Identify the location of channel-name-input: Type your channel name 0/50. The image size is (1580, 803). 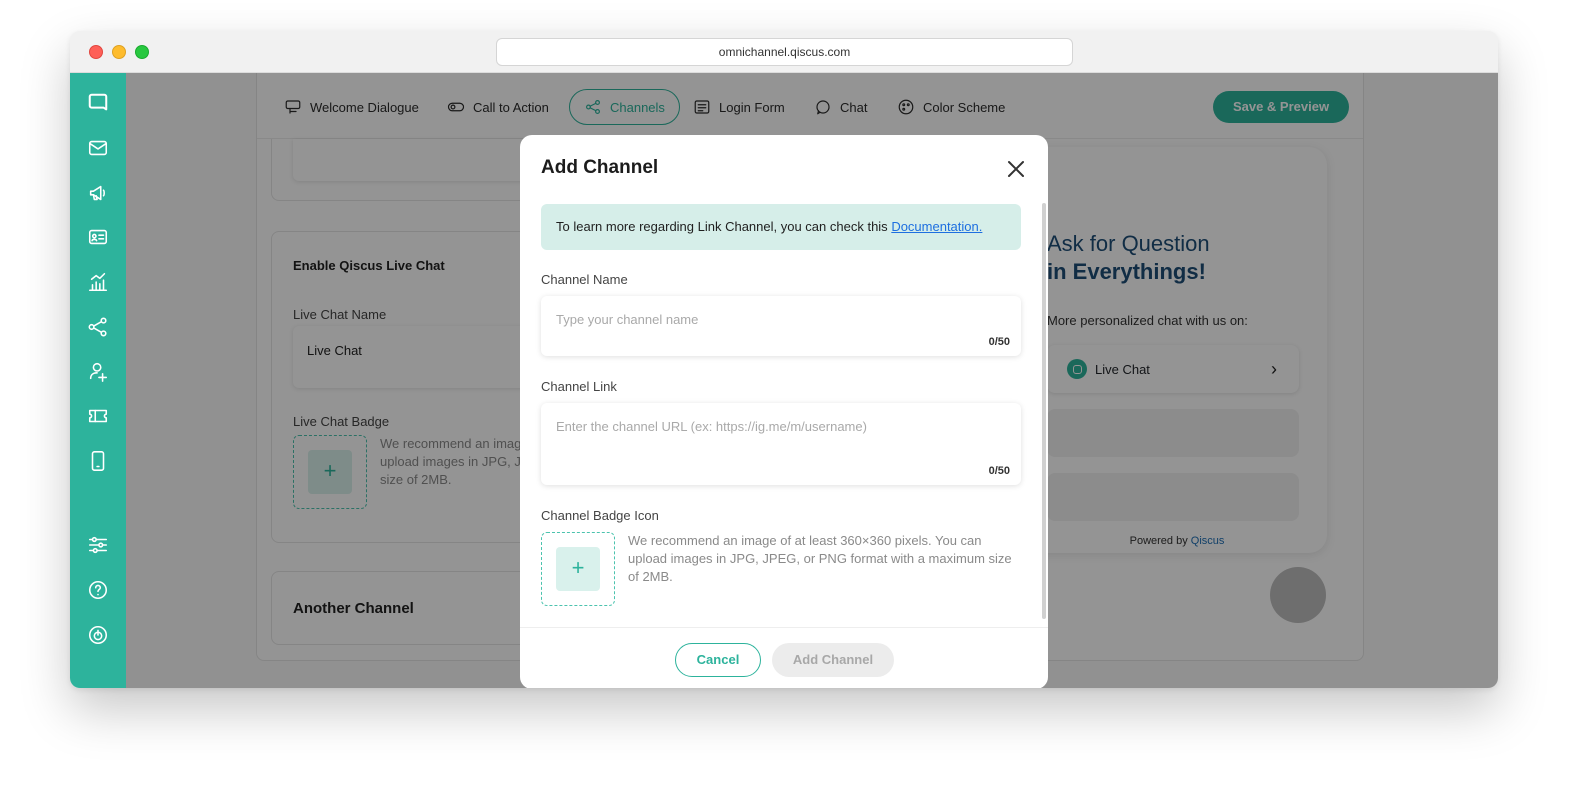
(781, 326).